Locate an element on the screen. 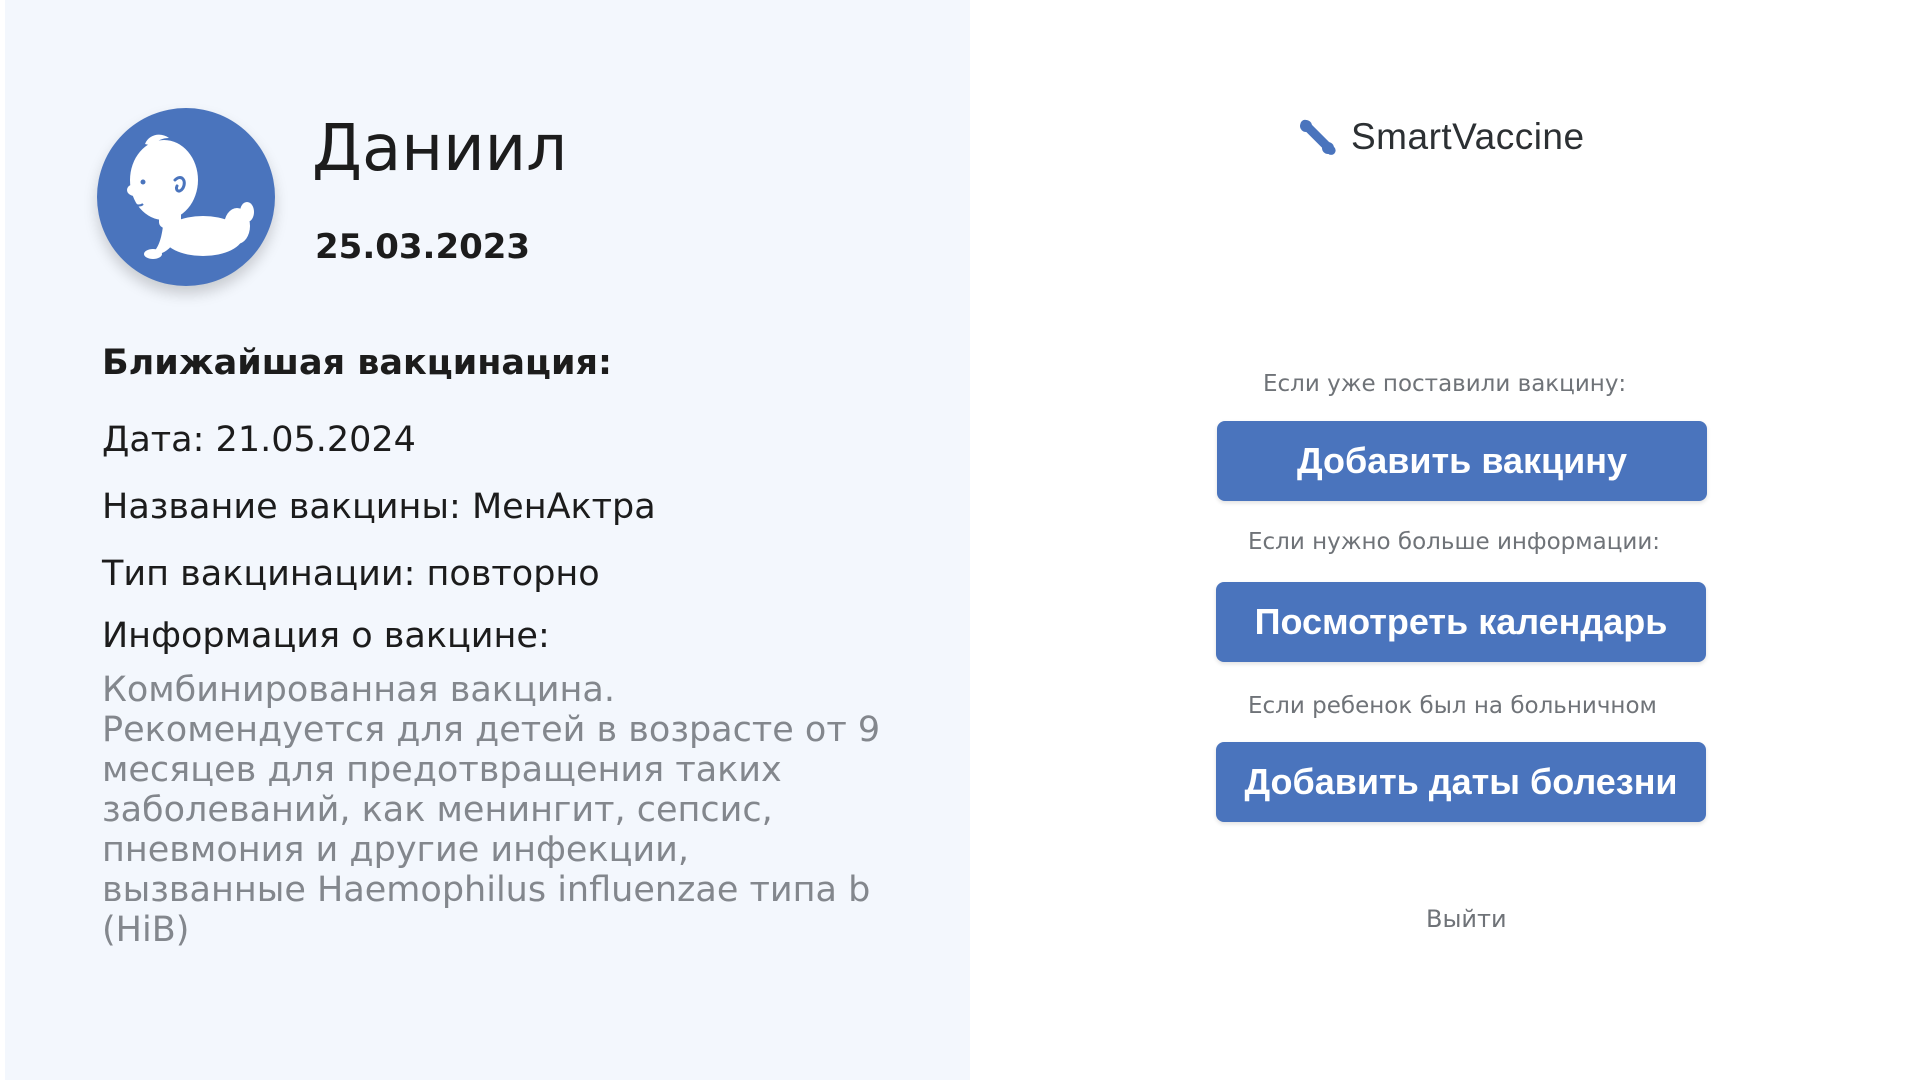  percent-logo-icon is located at coordinates (1318, 137).